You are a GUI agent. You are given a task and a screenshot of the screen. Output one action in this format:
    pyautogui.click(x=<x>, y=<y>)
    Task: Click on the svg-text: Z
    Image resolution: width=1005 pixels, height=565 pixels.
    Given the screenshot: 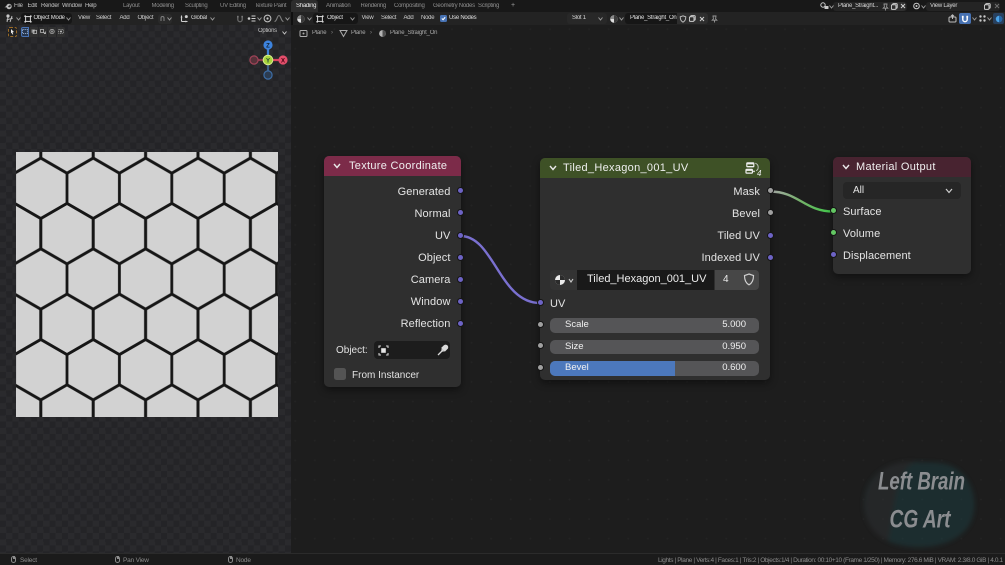 What is the action you would take?
    pyautogui.click(x=268, y=47)
    